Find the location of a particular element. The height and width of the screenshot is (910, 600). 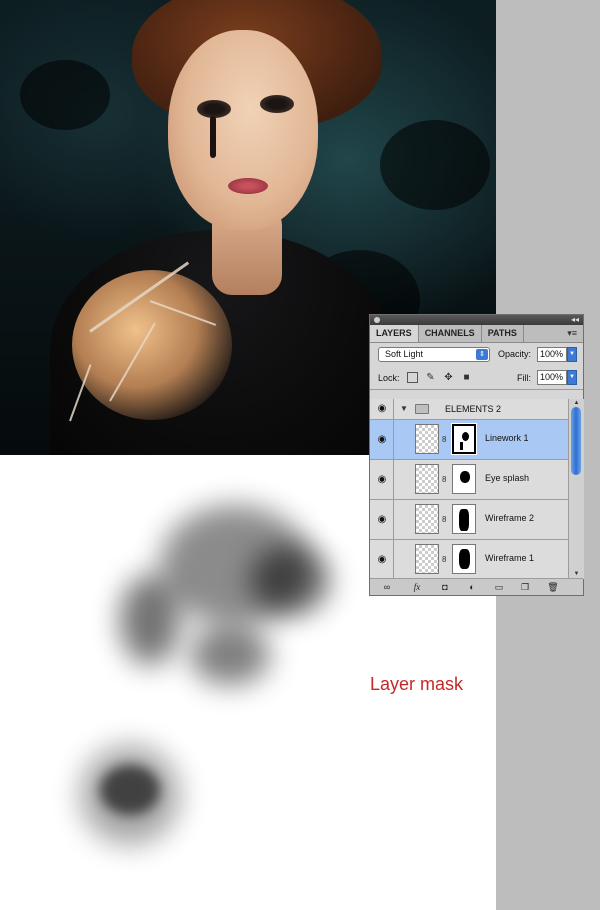

scroll-up-icon: ▲ is located at coordinates (576, 403).